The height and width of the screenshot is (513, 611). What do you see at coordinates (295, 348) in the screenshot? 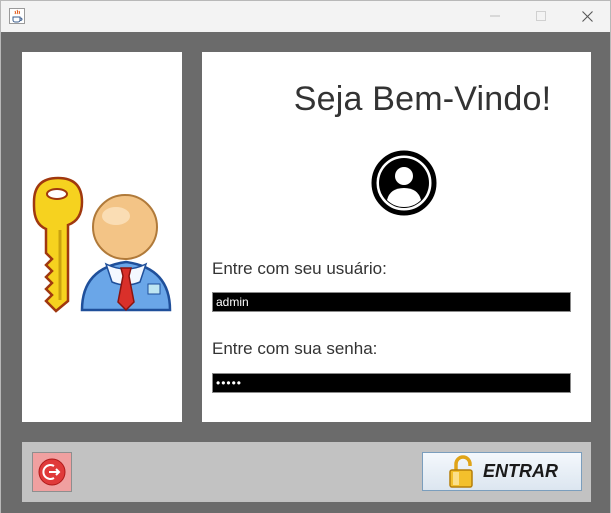
I see `password-label: Entre com sua senha:` at bounding box center [295, 348].